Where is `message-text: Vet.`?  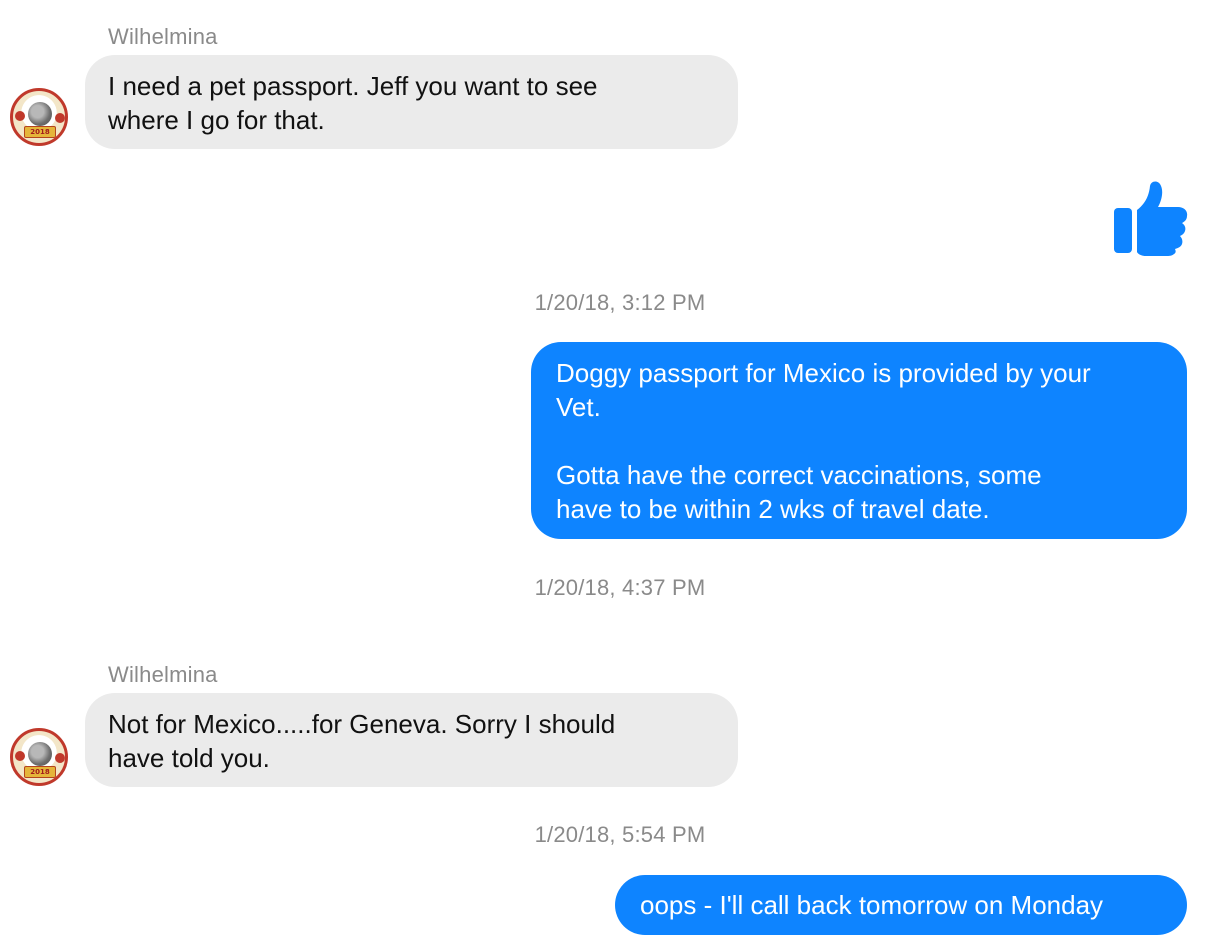
message-text: Vet. is located at coordinates (578, 407).